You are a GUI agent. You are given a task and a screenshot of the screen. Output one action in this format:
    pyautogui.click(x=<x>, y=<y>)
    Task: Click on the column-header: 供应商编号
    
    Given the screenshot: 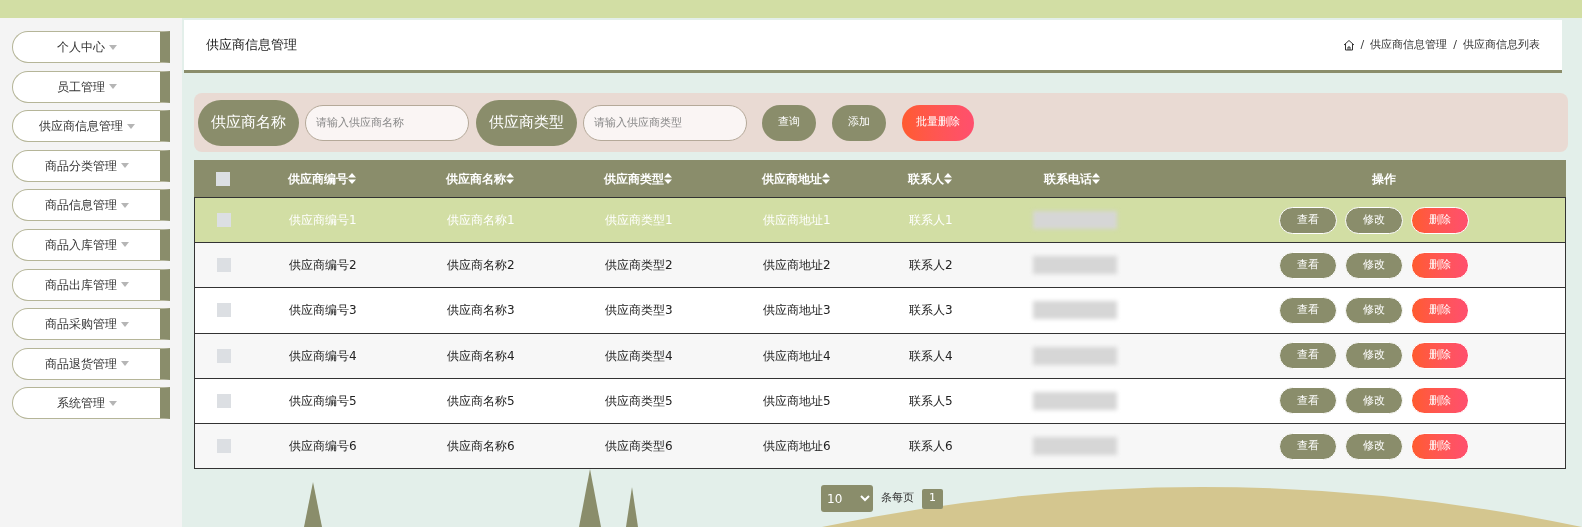 What is the action you would take?
    pyautogui.click(x=367, y=178)
    